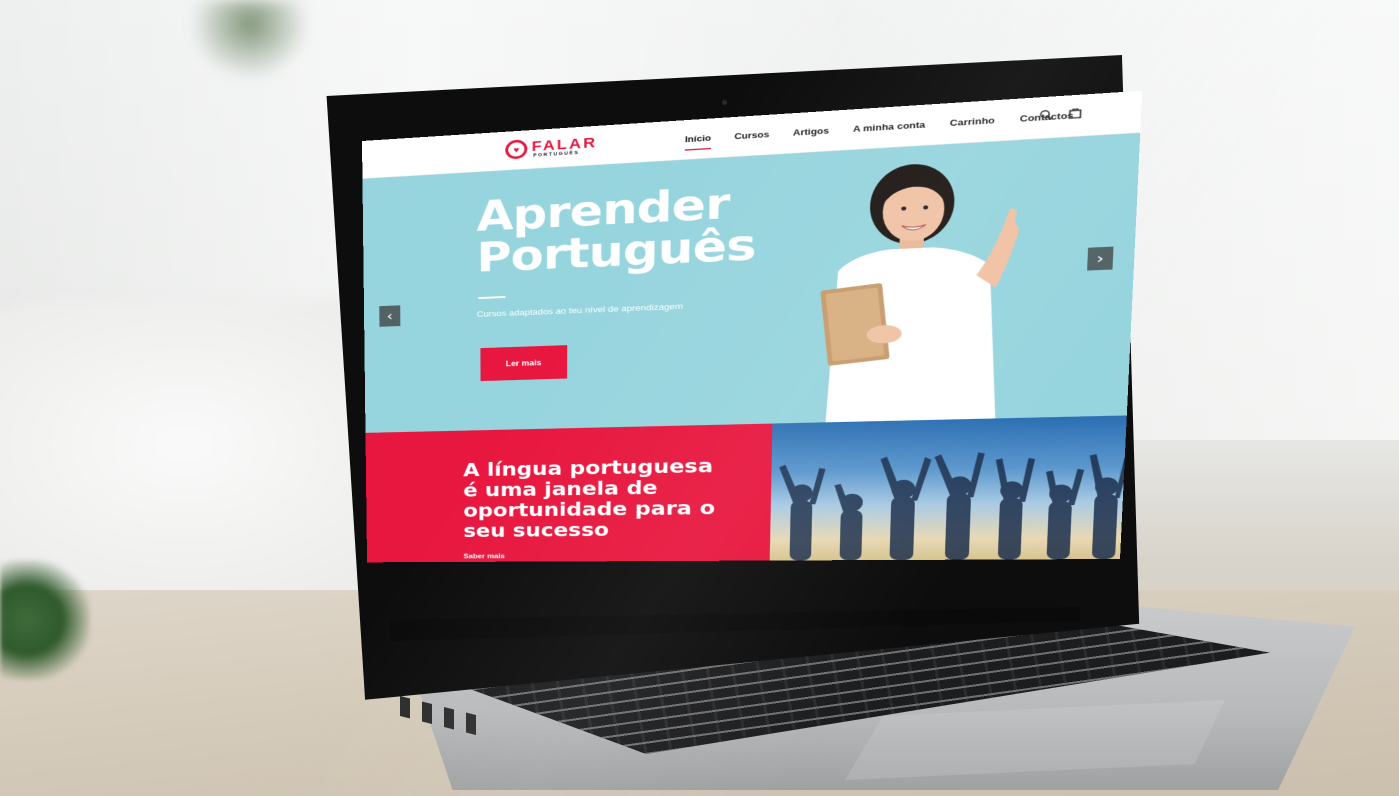  What do you see at coordinates (698, 141) in the screenshot?
I see `menu-item-inicio: Início` at bounding box center [698, 141].